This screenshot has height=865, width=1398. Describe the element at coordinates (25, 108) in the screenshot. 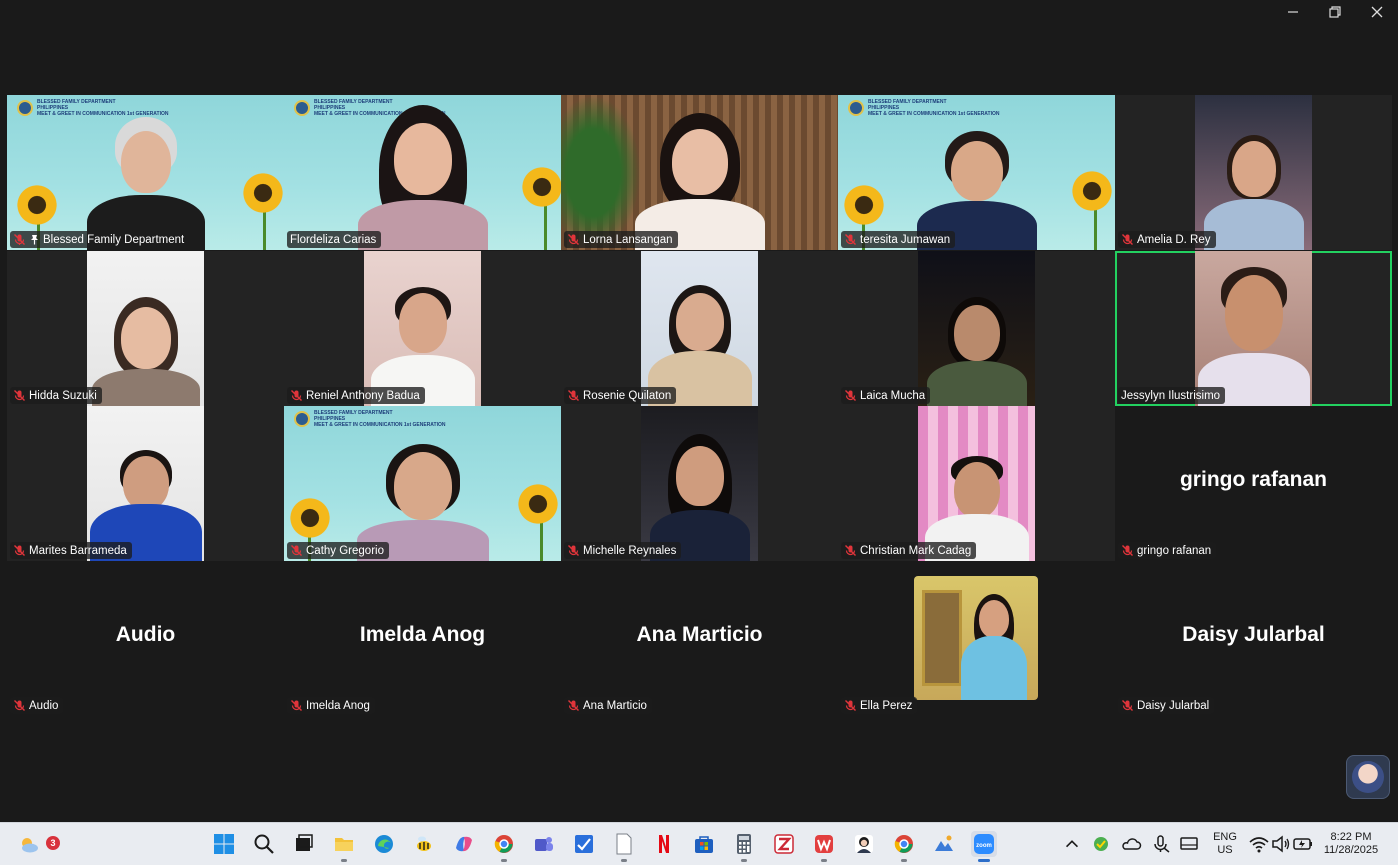

I see `department-logo` at that location.